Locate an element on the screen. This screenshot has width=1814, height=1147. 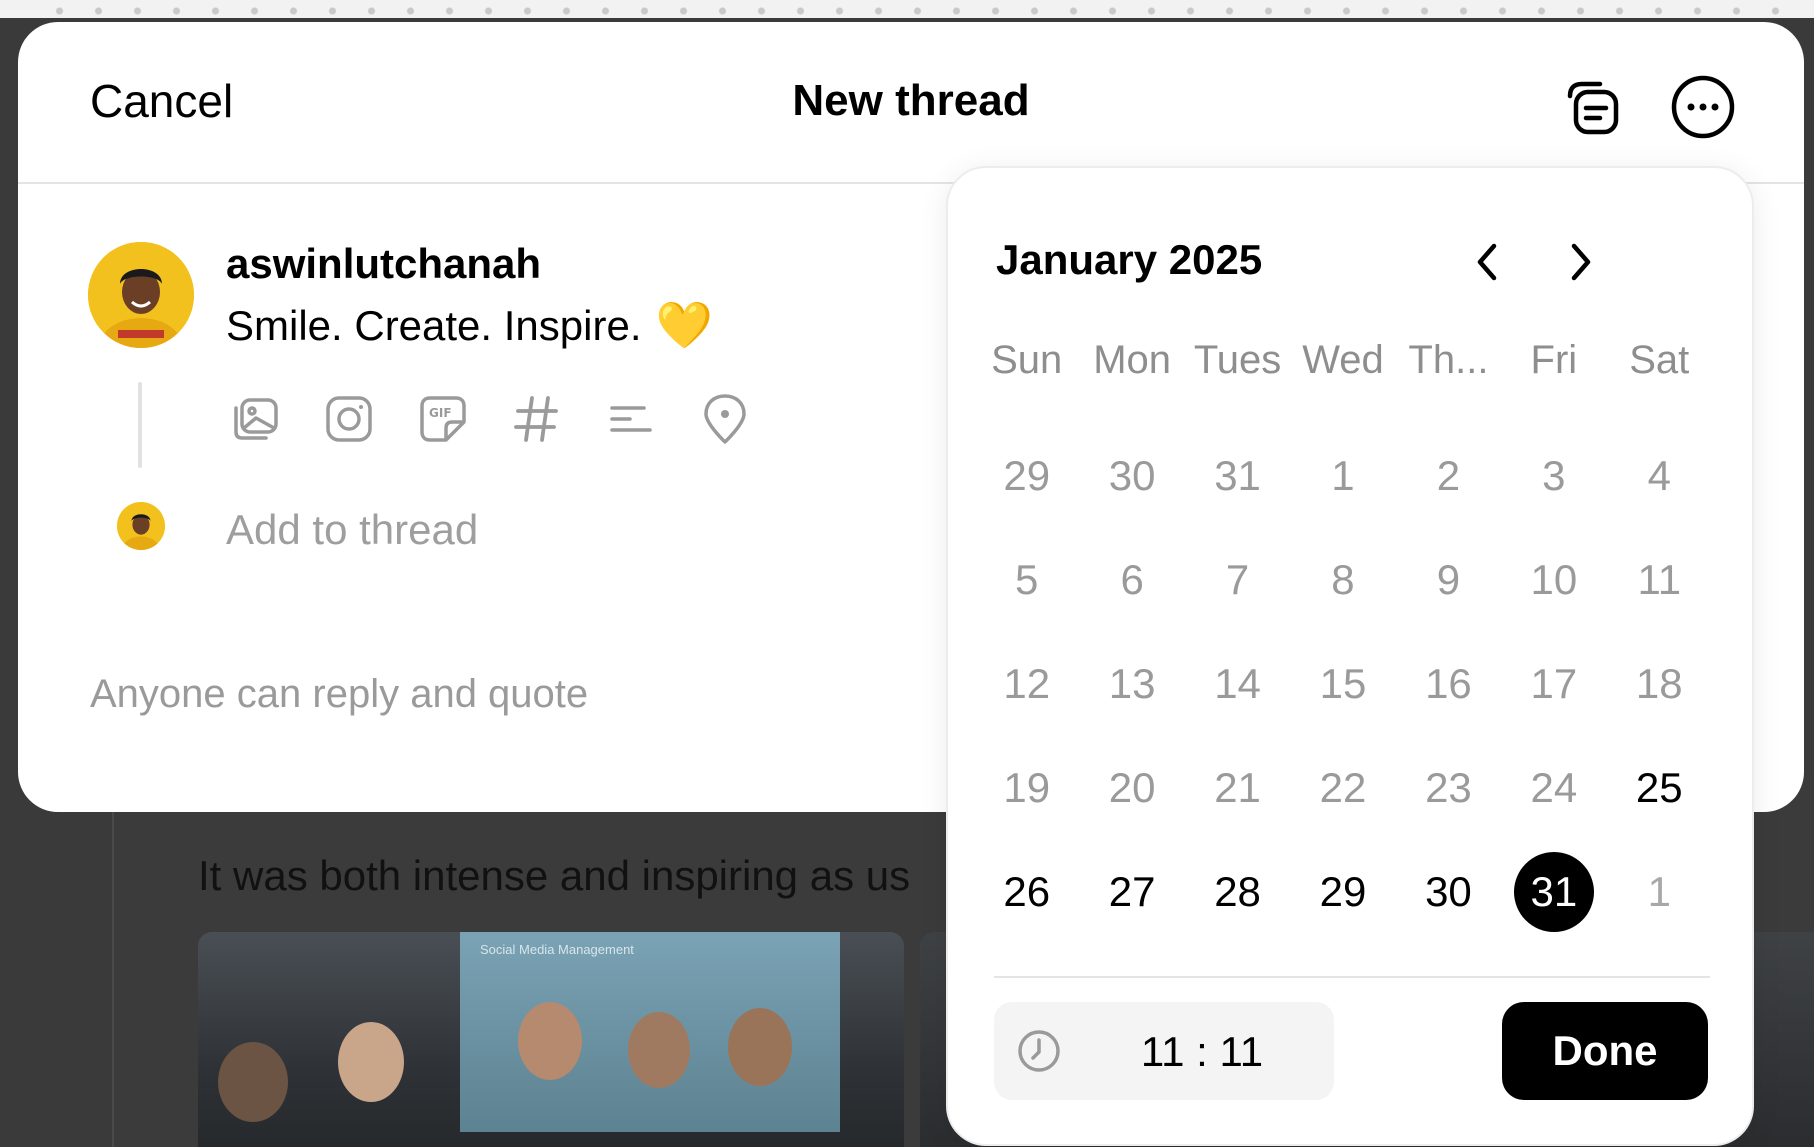
calendar-day-label: 21 is located at coordinates (1237, 787).